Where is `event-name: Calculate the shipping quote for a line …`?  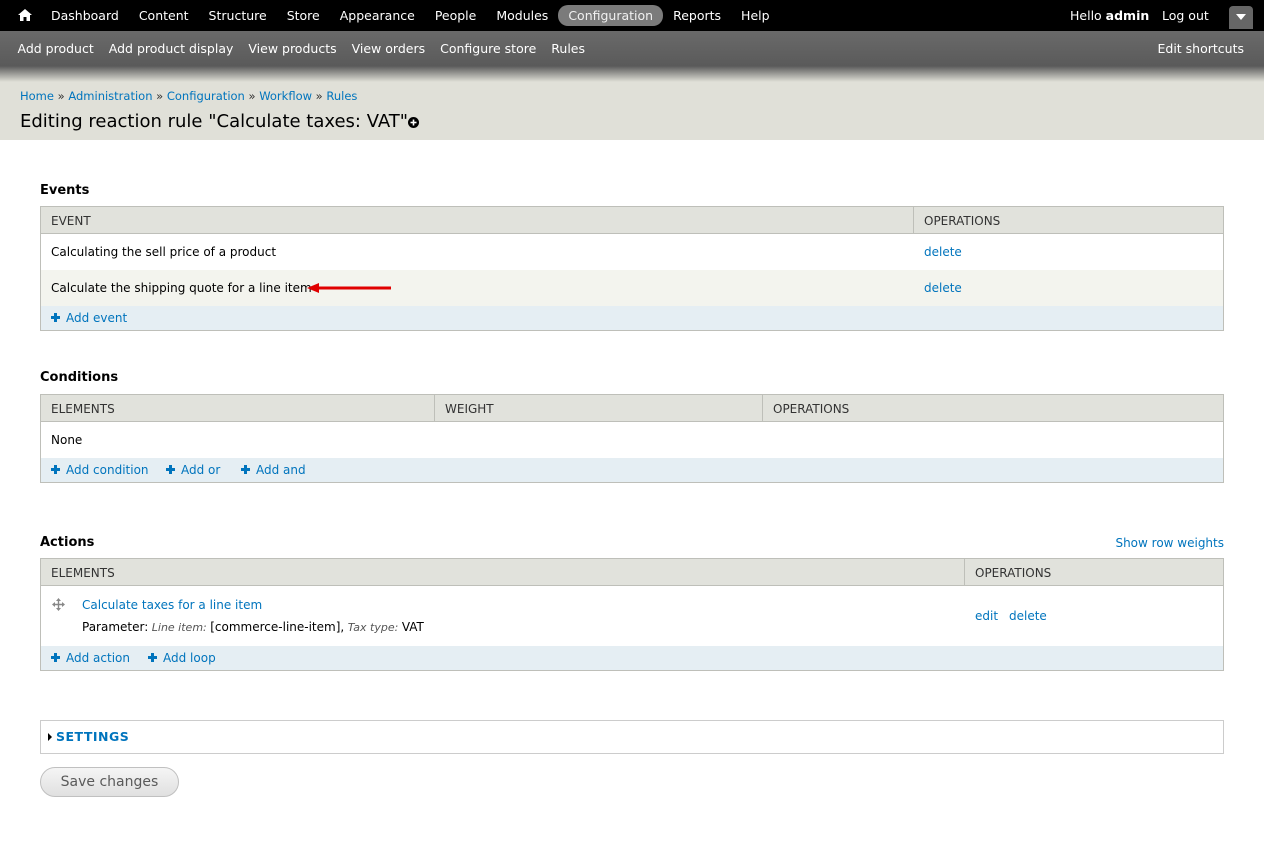 event-name: Calculate the shipping quote for a line … is located at coordinates (181, 288).